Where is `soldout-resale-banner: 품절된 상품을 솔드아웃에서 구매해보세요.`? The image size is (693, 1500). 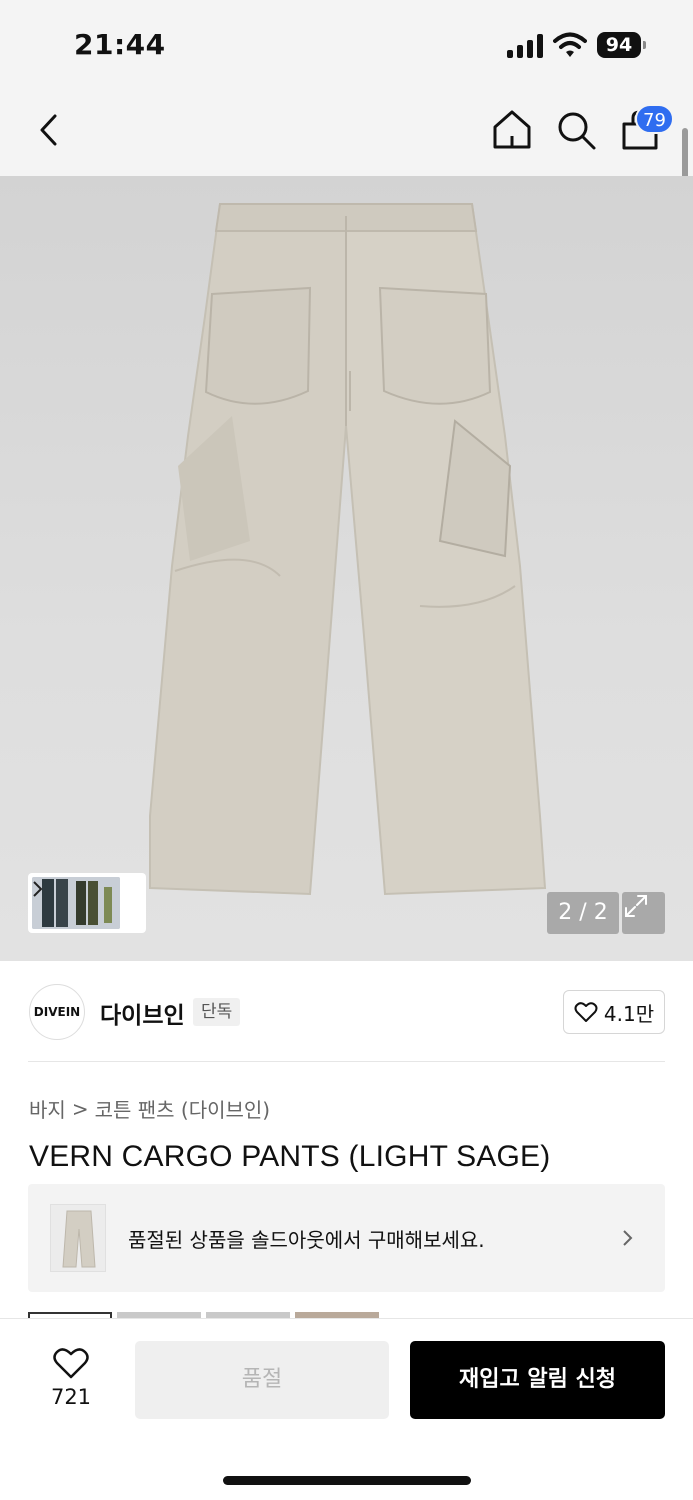 soldout-resale-banner: 품절된 상품을 솔드아웃에서 구매해보세요. is located at coordinates (346, 1238).